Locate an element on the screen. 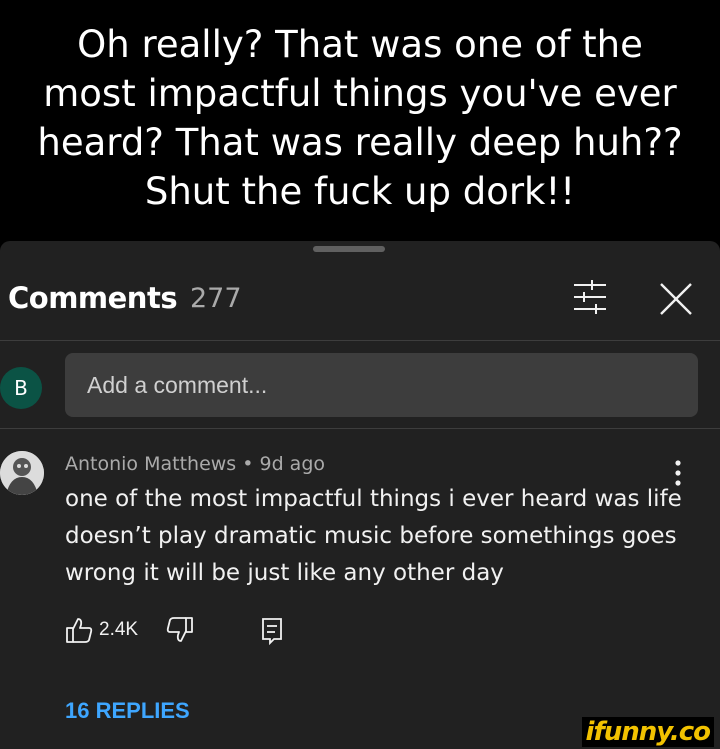  author-avatar-image is located at coordinates (22, 473).